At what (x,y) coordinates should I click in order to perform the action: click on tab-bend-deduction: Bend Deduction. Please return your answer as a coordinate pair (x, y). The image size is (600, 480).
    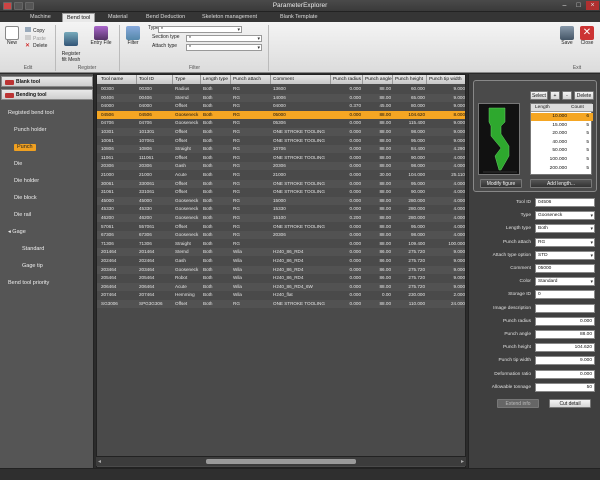
    Looking at the image, I should click on (165, 17).